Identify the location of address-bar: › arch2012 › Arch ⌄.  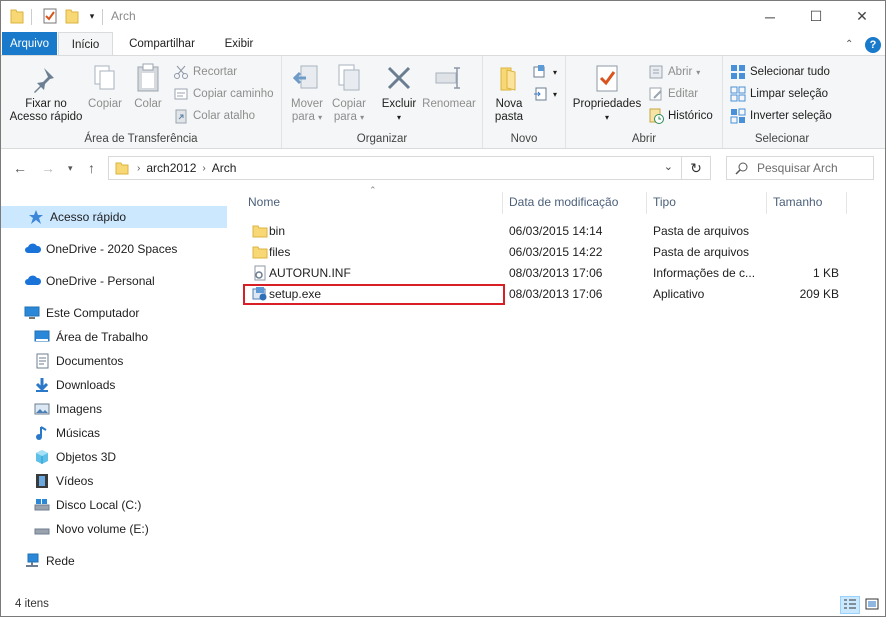
(395, 168).